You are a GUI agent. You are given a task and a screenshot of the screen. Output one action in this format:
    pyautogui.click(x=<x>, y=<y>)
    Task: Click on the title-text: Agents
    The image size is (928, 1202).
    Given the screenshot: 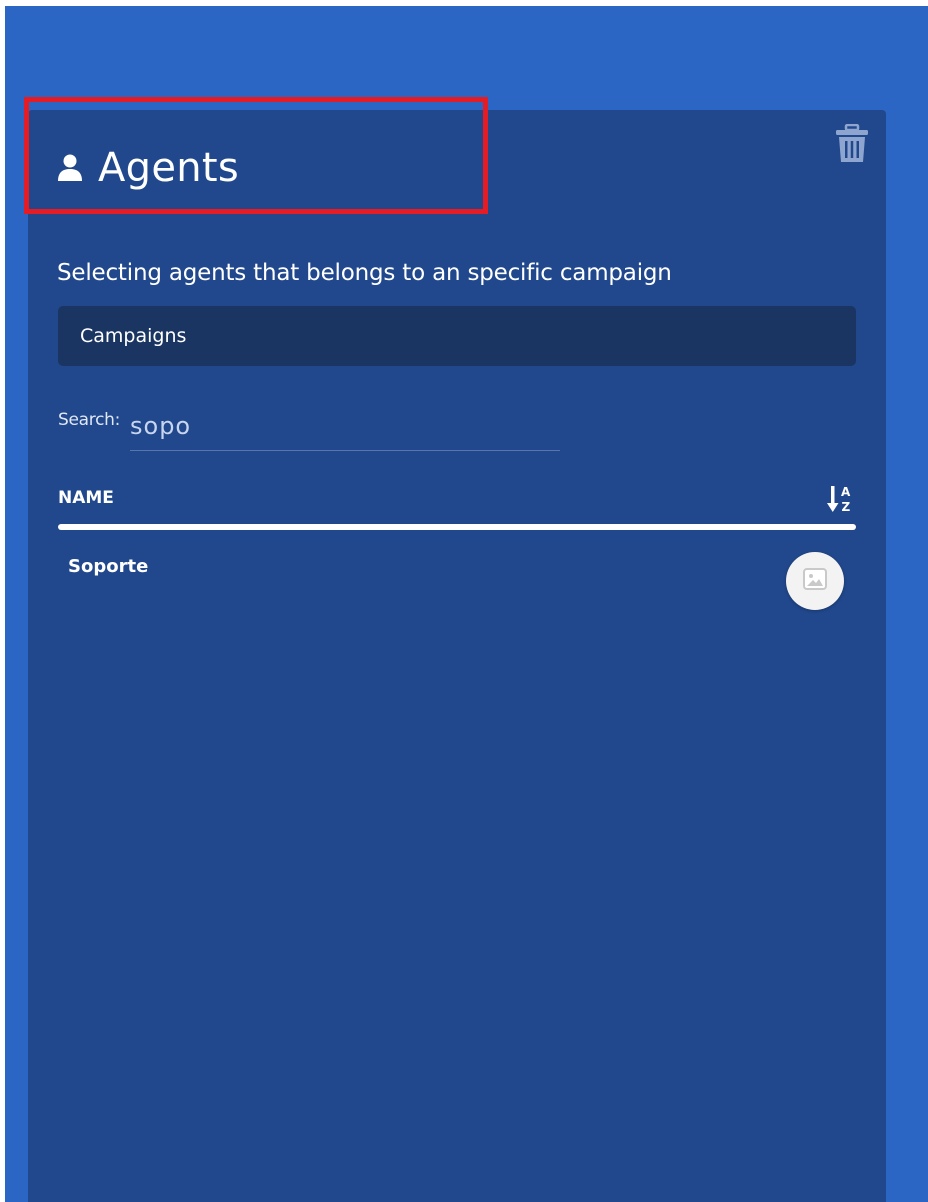 What is the action you would take?
    pyautogui.click(x=169, y=168)
    